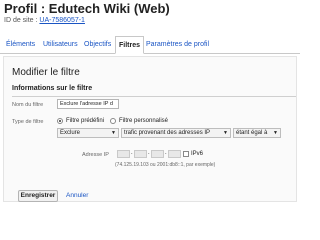 The image size is (320, 240). Describe the element at coordinates (38, 196) in the screenshot. I see `save-button: Enregistrer` at that location.